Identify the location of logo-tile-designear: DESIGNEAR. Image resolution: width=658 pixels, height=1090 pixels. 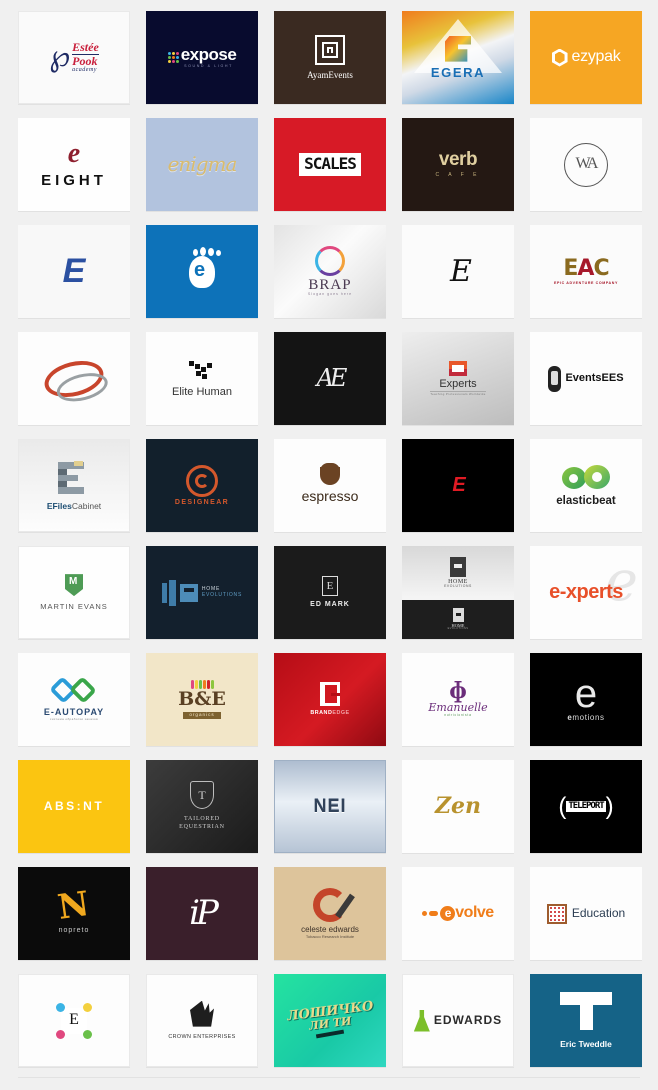
(202, 485).